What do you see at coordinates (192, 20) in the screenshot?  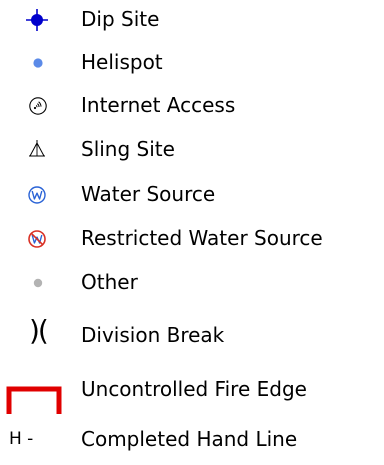 I see `legend-item-dip-site: Dip Site` at bounding box center [192, 20].